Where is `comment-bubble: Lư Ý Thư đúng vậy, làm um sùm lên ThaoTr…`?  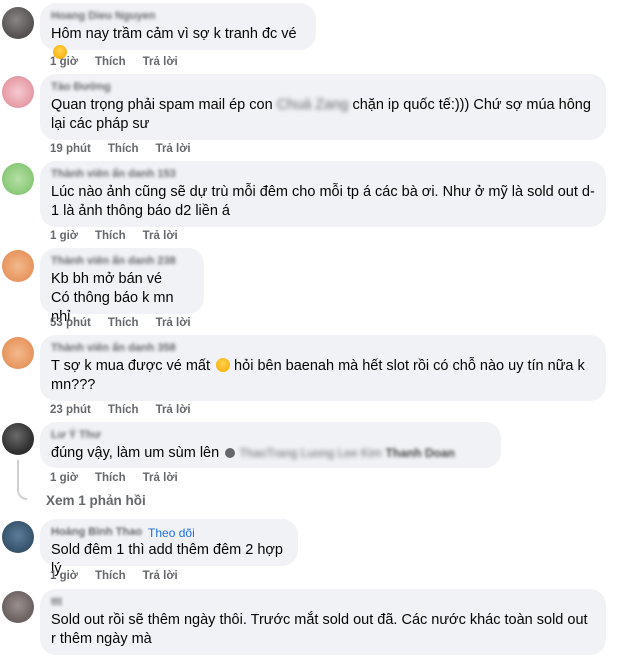 comment-bubble: Lư Ý Thư đúng vậy, làm um sùm lên ThaoTr… is located at coordinates (270, 445).